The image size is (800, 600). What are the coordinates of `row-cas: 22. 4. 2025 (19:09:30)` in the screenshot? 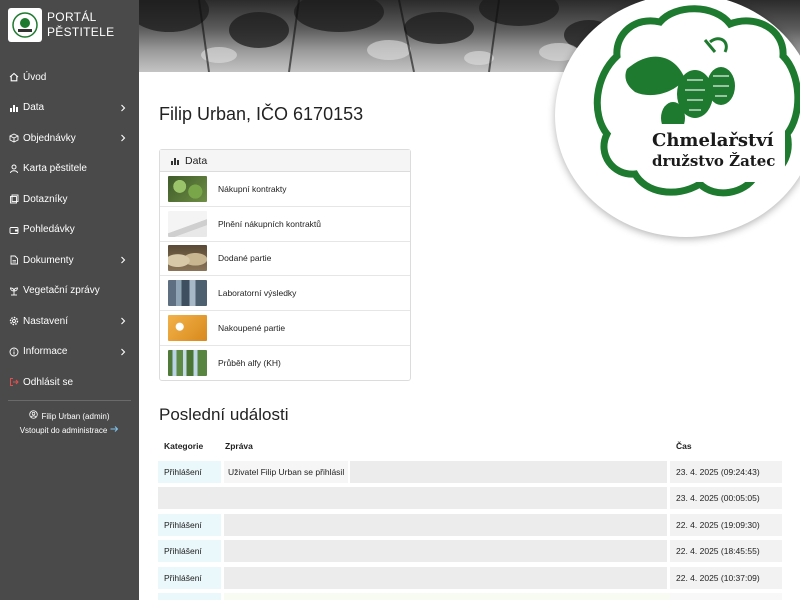 It's located at (726, 524).